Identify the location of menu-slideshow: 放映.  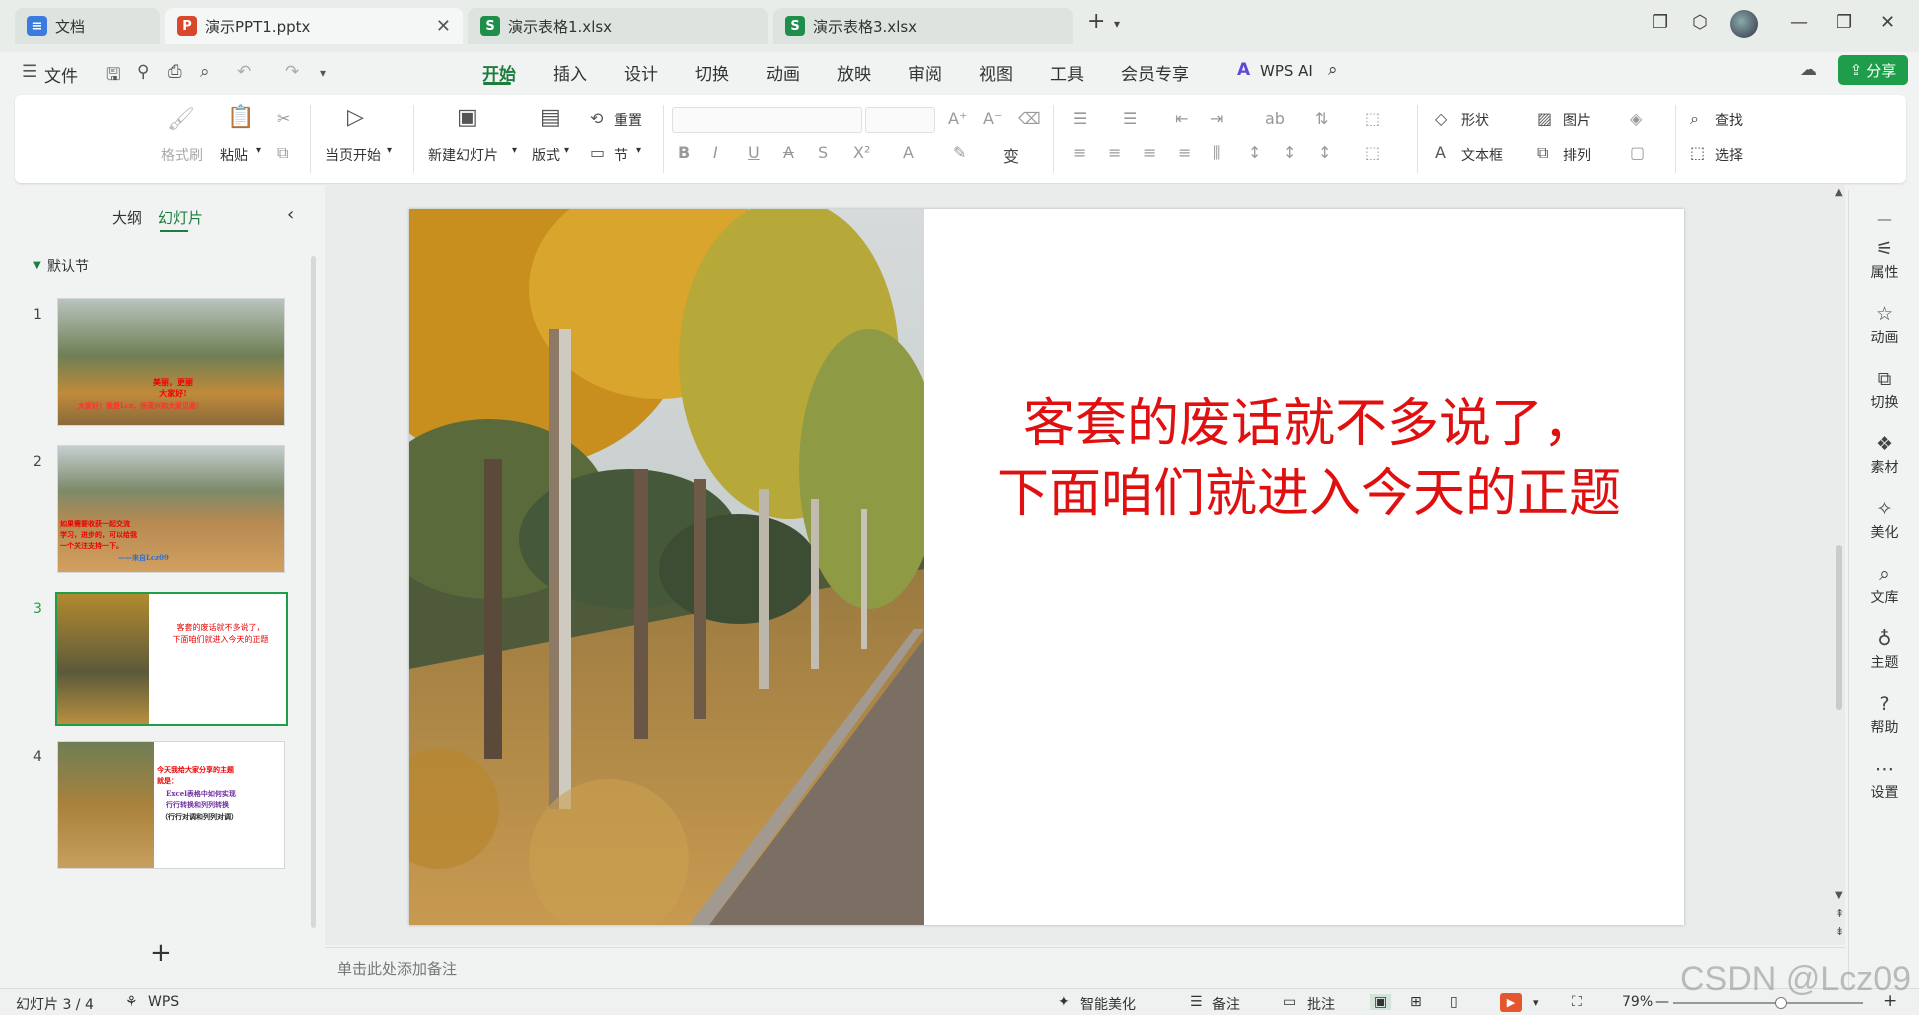
(854, 72).